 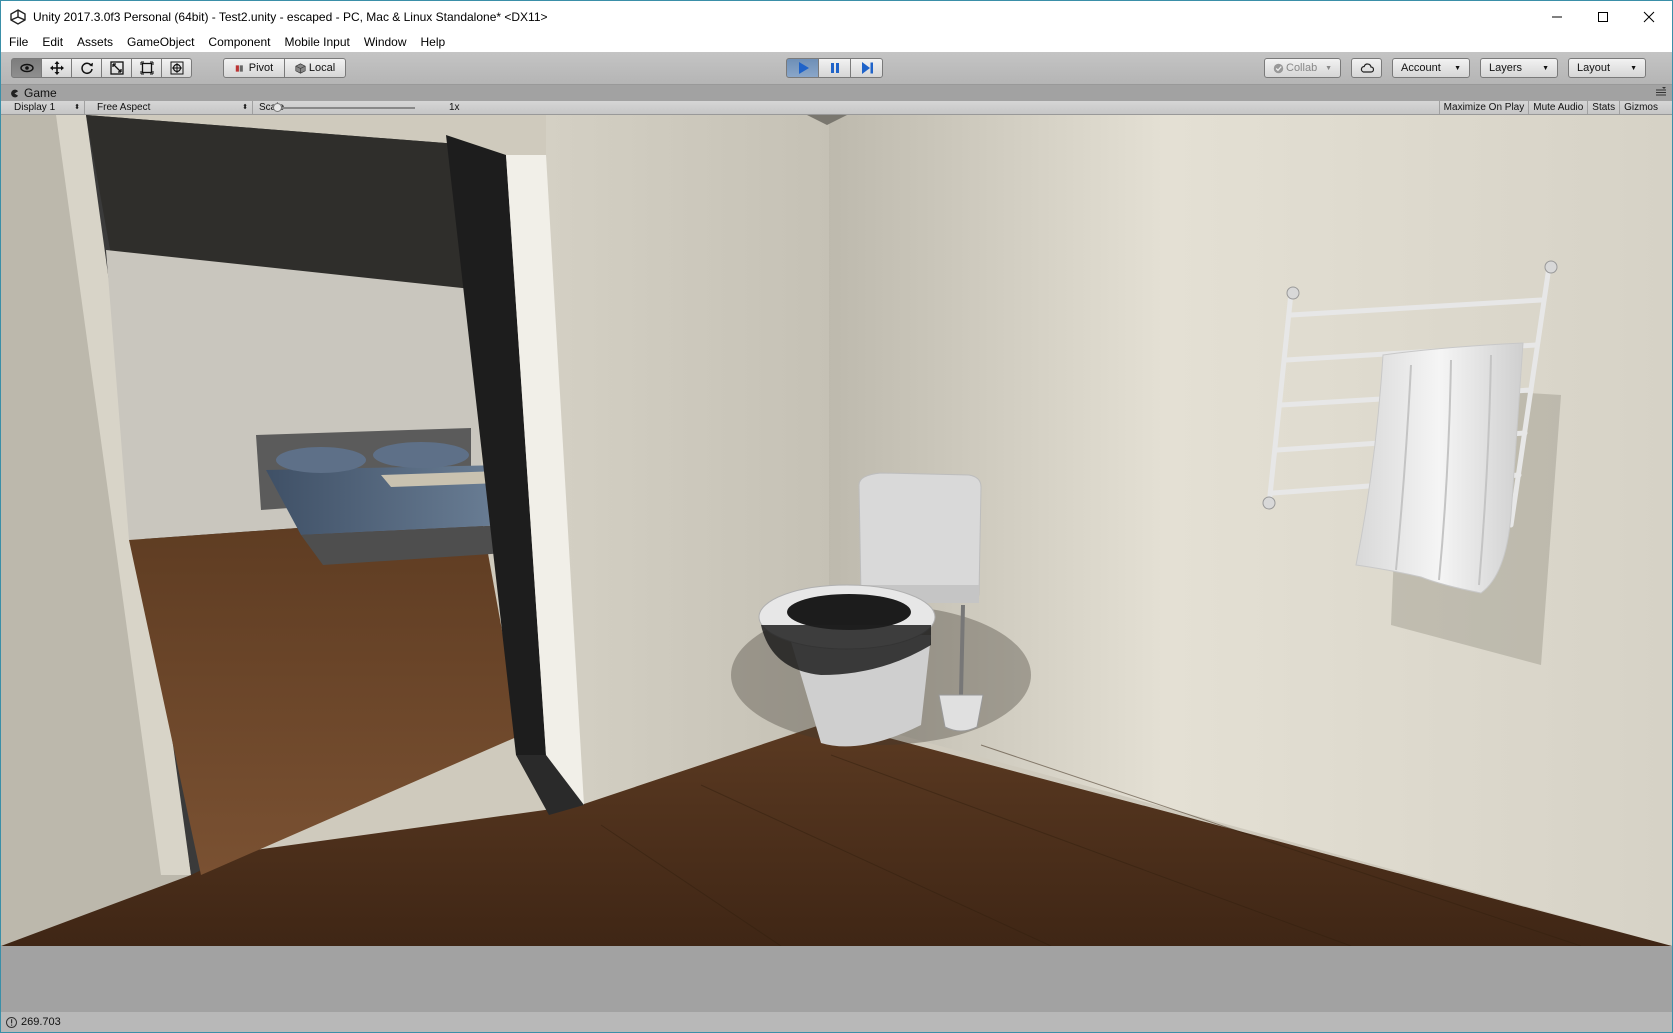 What do you see at coordinates (40, 93) in the screenshot?
I see `tab-game-label: Game` at bounding box center [40, 93].